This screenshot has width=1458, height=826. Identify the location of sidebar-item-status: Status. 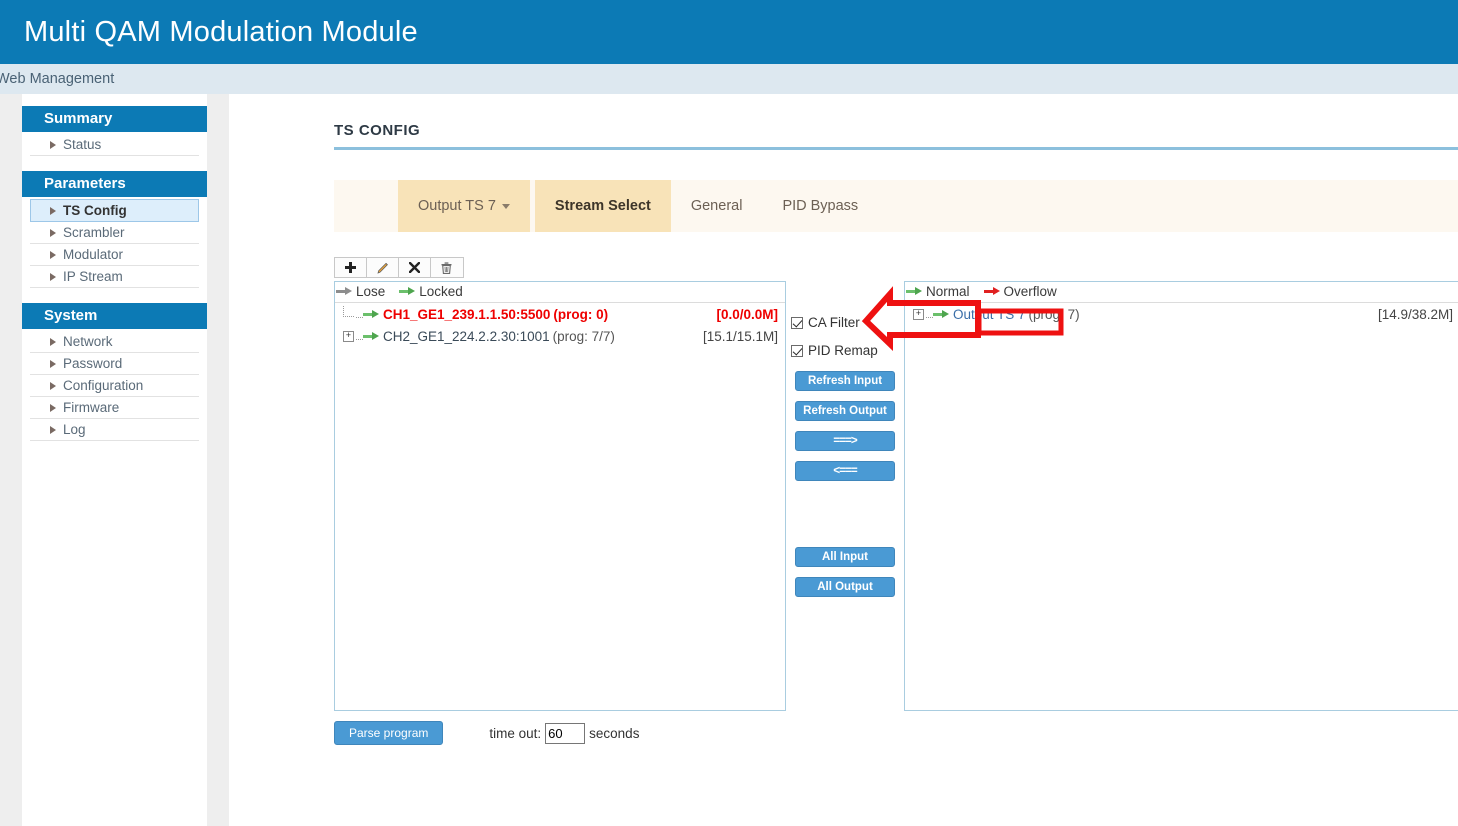
(114, 145).